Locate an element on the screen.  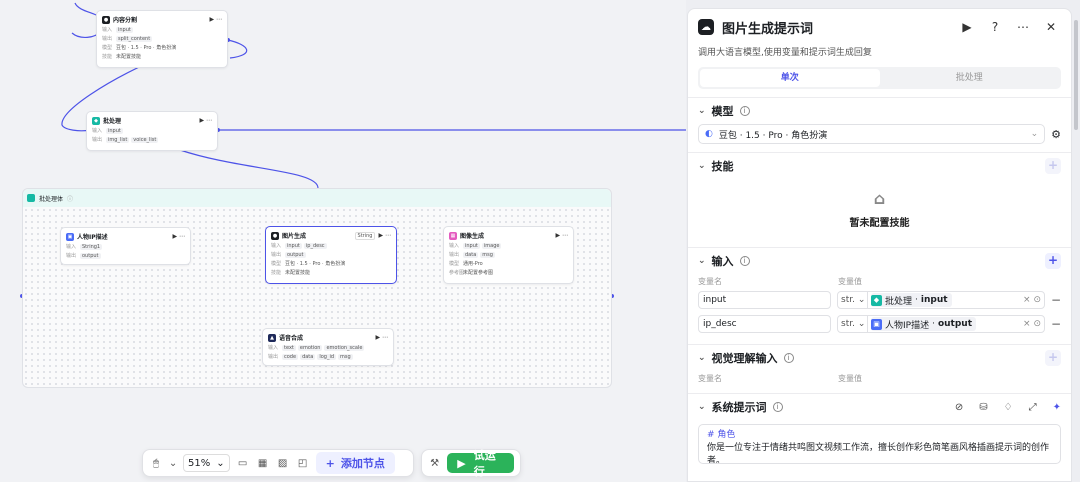
run-toolbar: ⚒ ▶ 试运行 is located at coordinates (471, 463).